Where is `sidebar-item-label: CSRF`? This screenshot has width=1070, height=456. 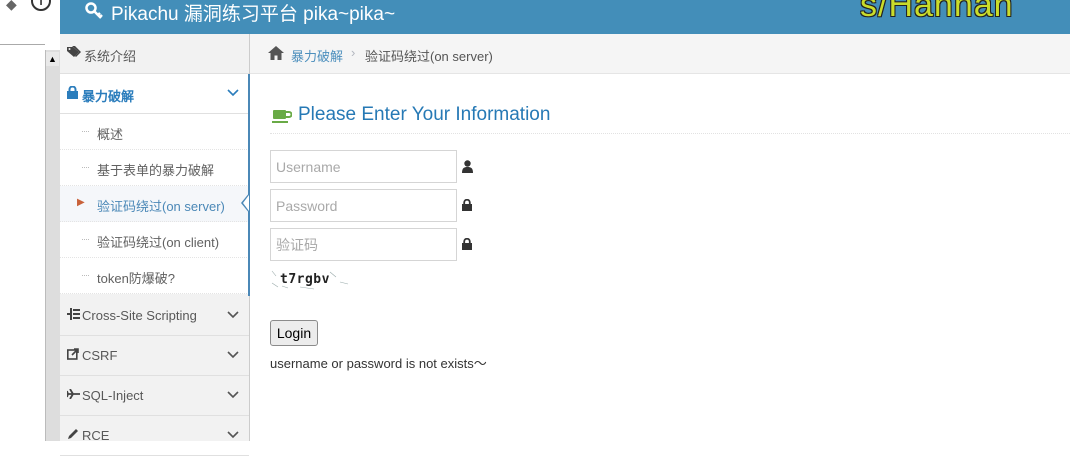 sidebar-item-label: CSRF is located at coordinates (100, 355).